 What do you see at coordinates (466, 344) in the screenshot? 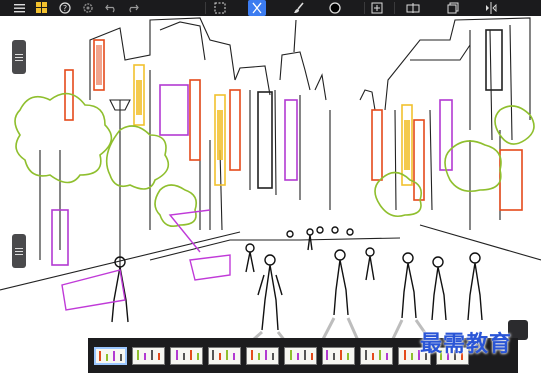
I see `watermark-text: 最需教育` at bounding box center [466, 344].